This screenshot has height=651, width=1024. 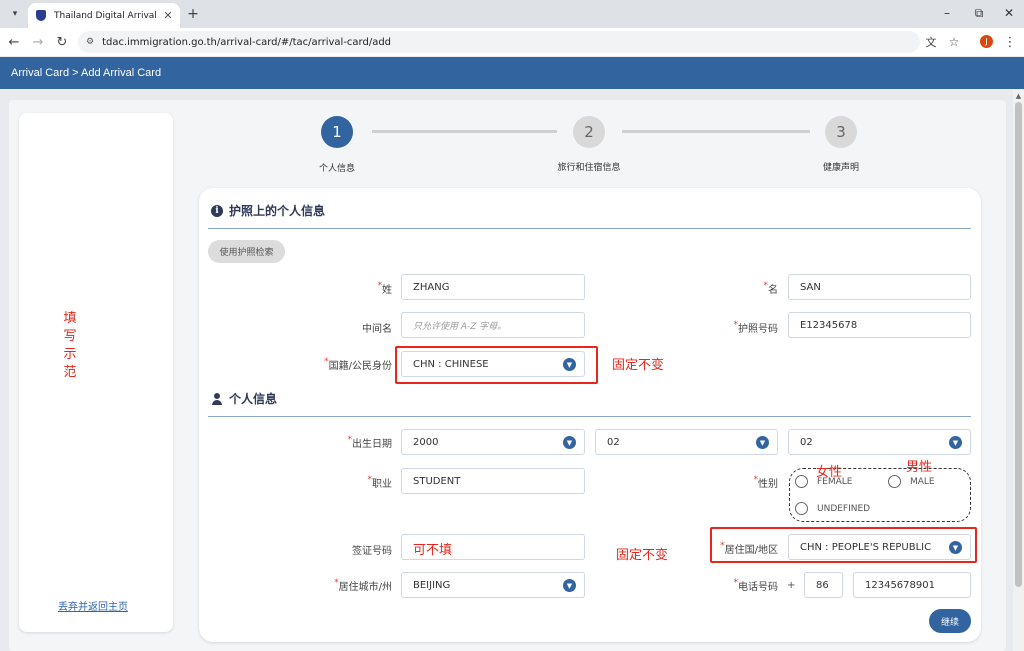 What do you see at coordinates (931, 42) in the screenshot?
I see `translate-icon: 文` at bounding box center [931, 42].